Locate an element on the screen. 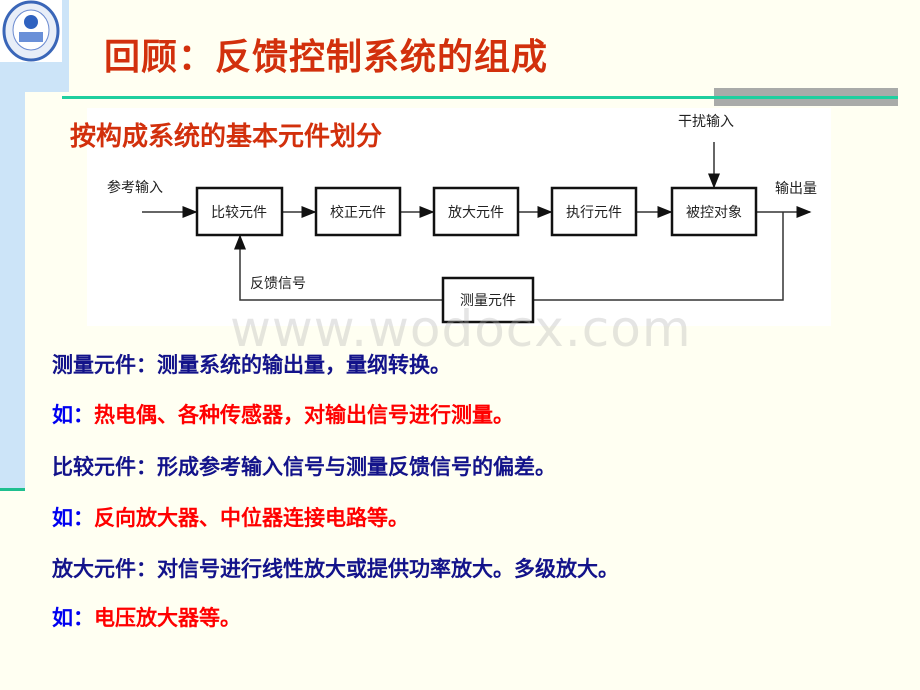 The image size is (920, 690). text-line: 测量元件：测量系统的输出量，量纲转换。 is located at coordinates (251, 364).